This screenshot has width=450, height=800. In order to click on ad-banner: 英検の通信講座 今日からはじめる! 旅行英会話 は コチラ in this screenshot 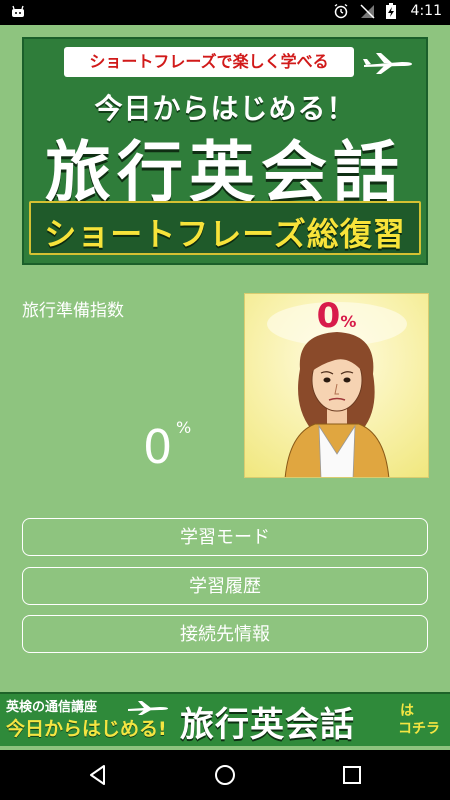, I will do `click(225, 719)`.